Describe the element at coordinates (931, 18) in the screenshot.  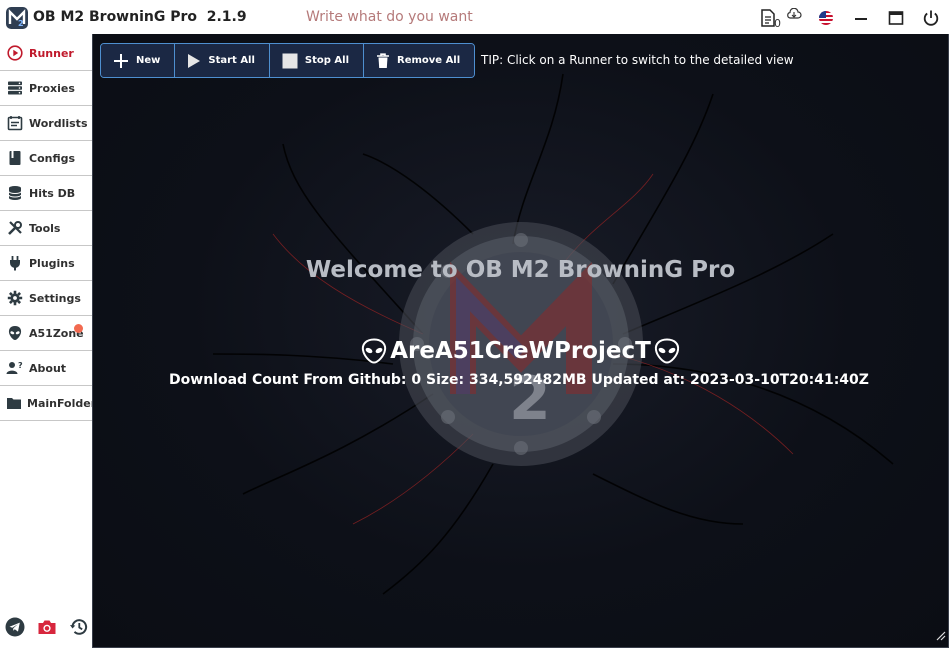
I see `power-icon` at that location.